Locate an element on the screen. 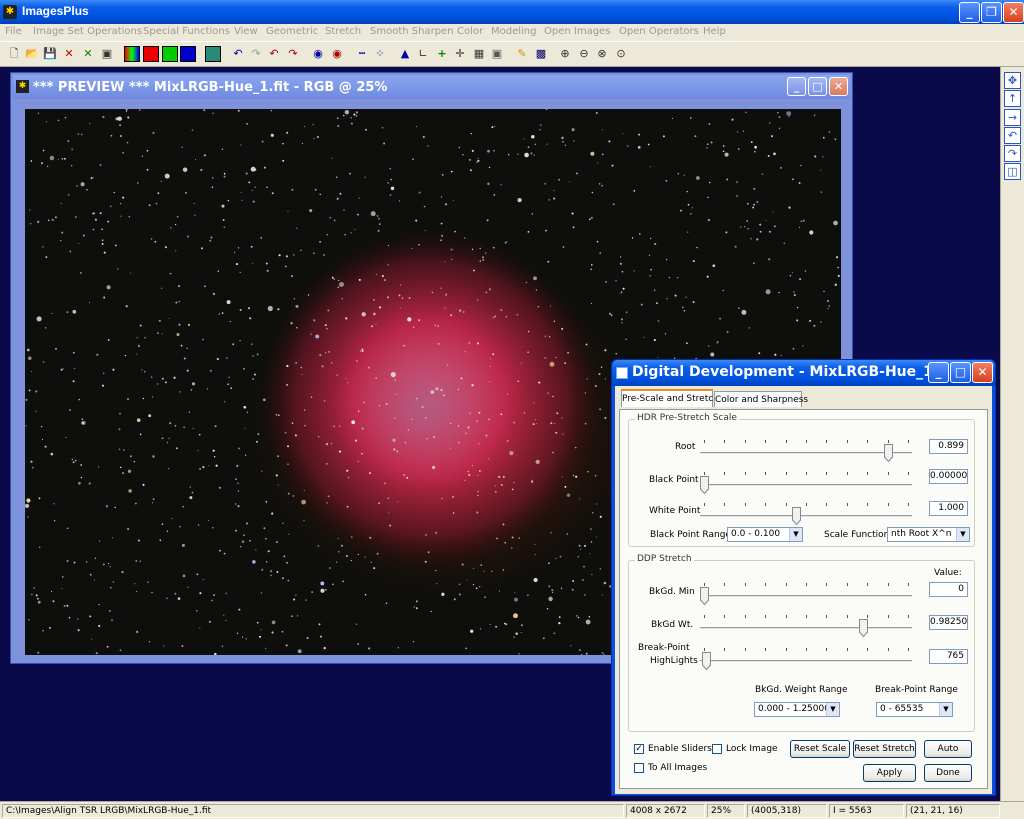  close-button: ✕ is located at coordinates (1013, 12).